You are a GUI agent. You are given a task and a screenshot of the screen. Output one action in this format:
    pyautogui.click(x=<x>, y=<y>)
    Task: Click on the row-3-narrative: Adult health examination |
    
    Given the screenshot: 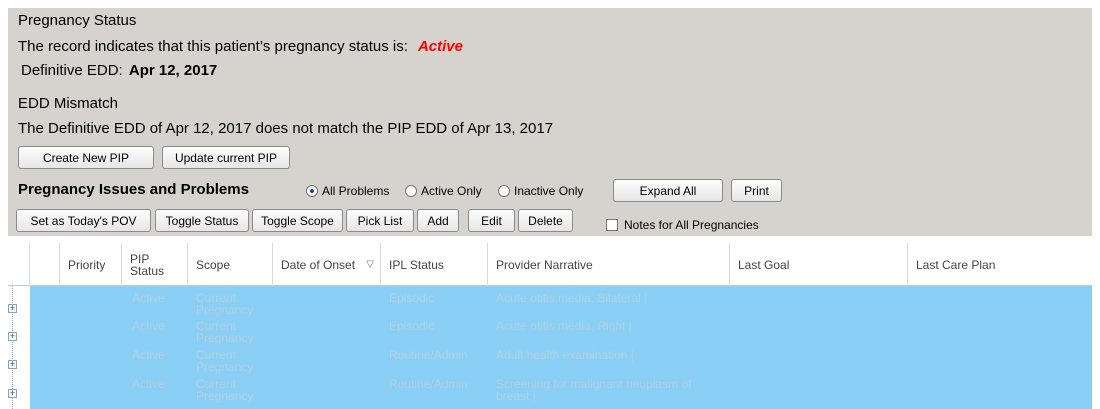 What is the action you would take?
    pyautogui.click(x=565, y=355)
    